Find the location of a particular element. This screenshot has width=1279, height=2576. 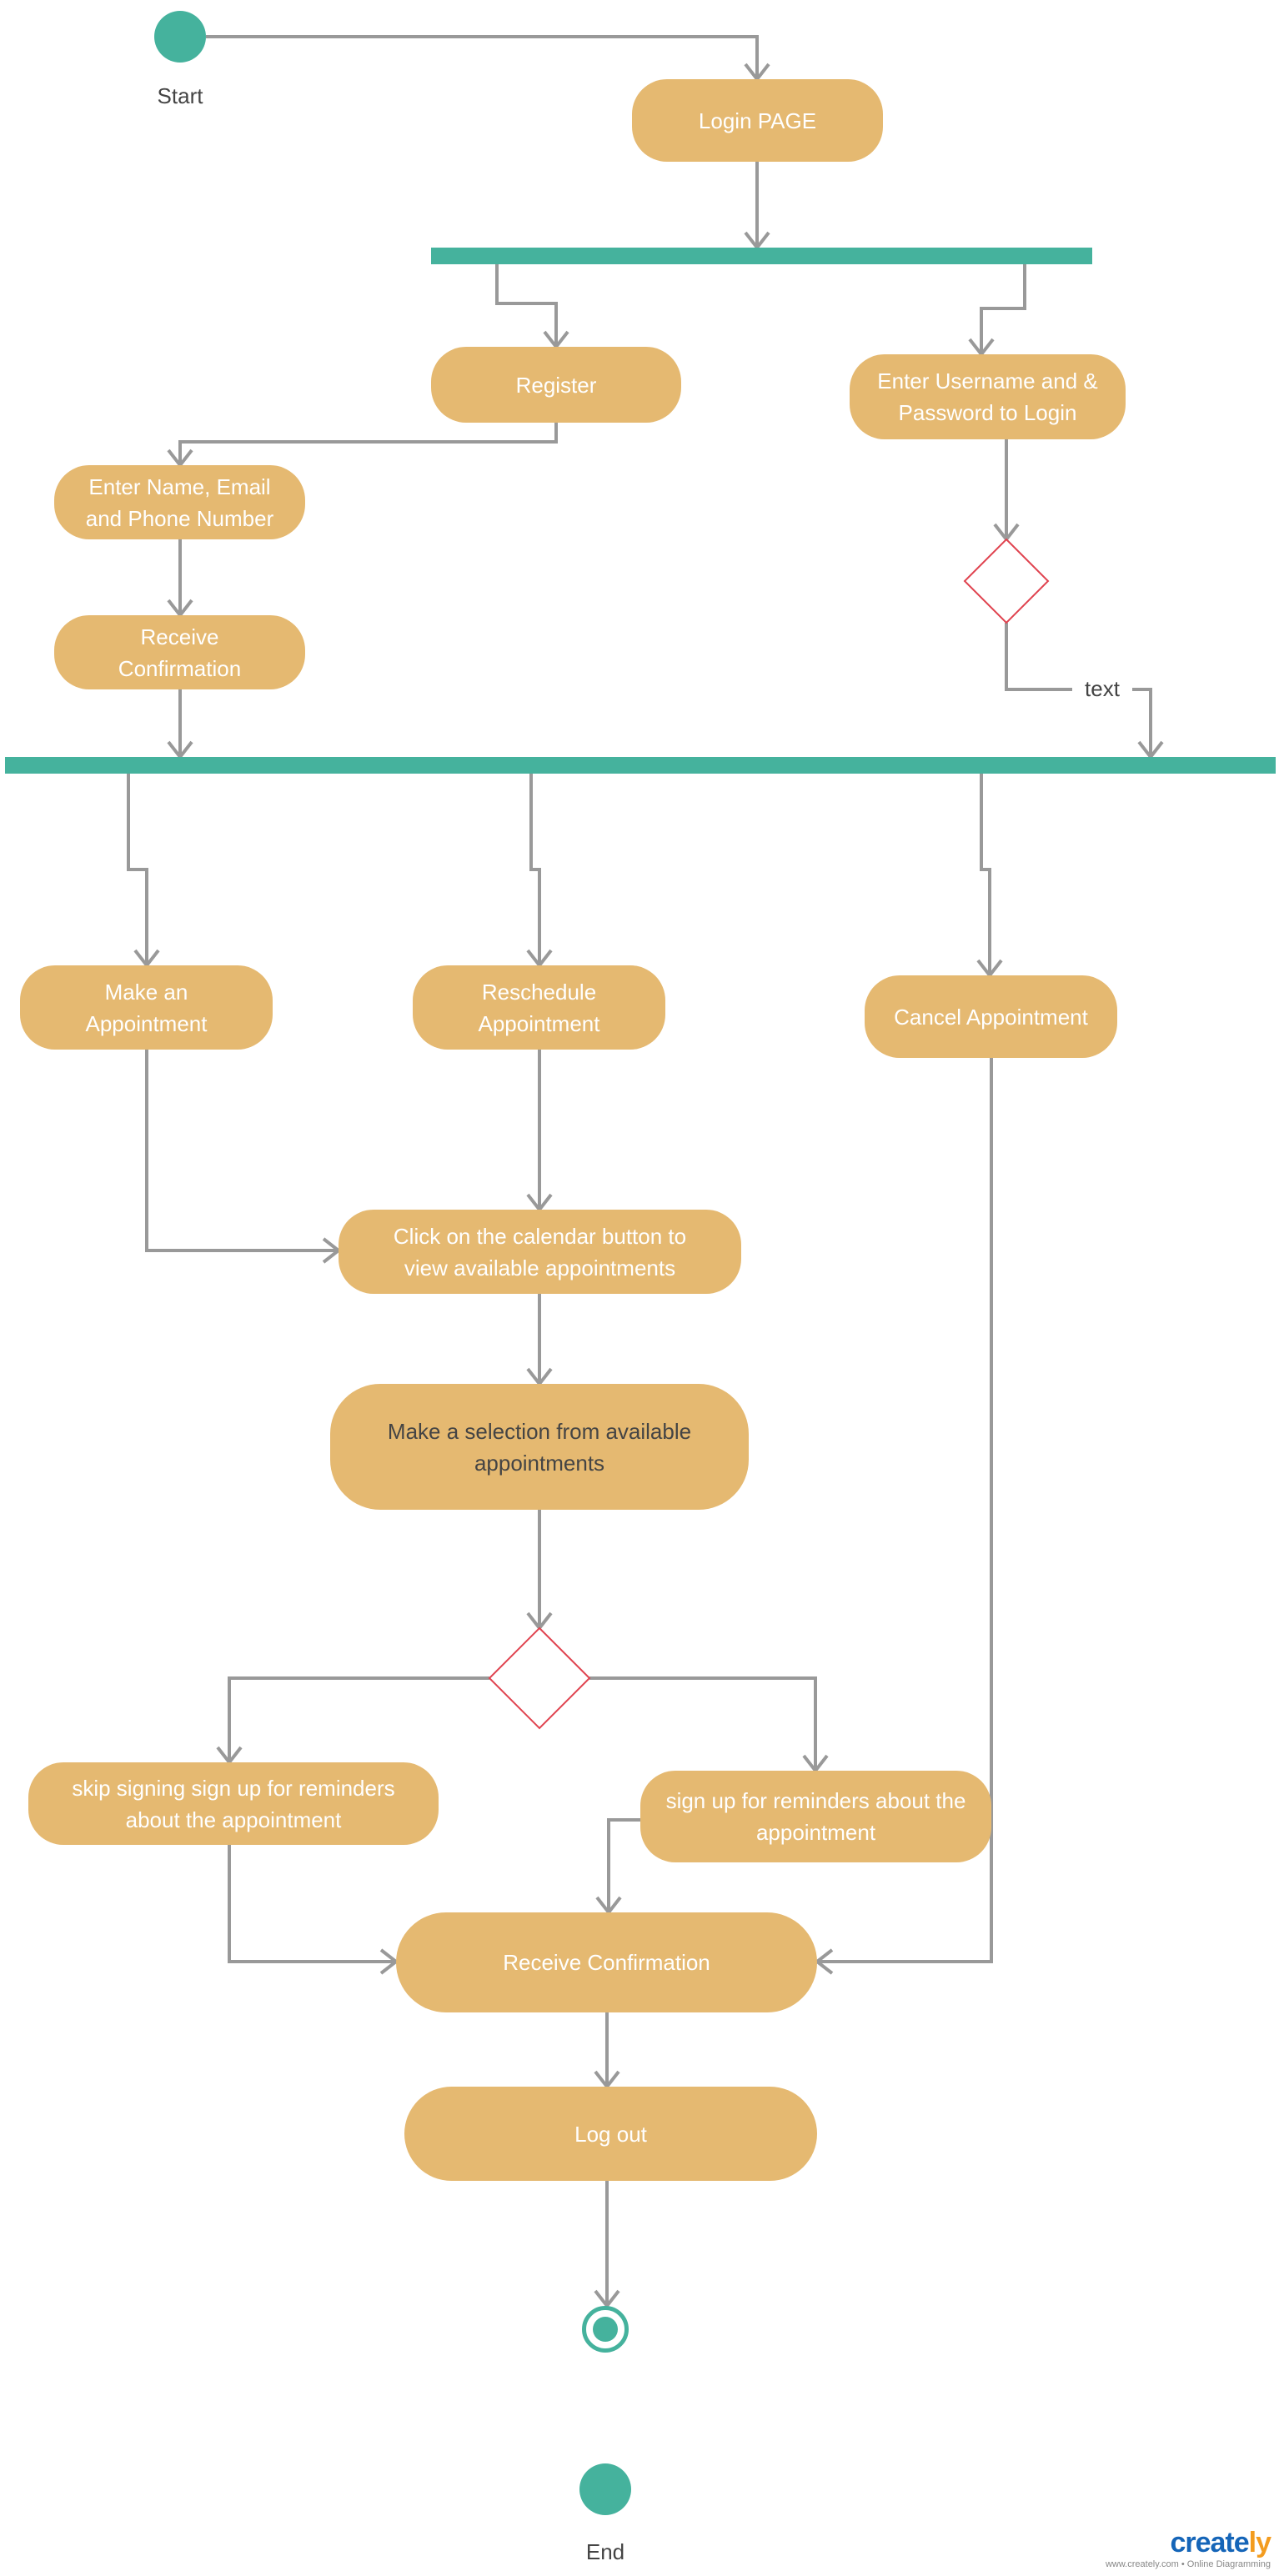

activity-receive-confirmation-1: Receive Confirmation is located at coordinates (179, 652).